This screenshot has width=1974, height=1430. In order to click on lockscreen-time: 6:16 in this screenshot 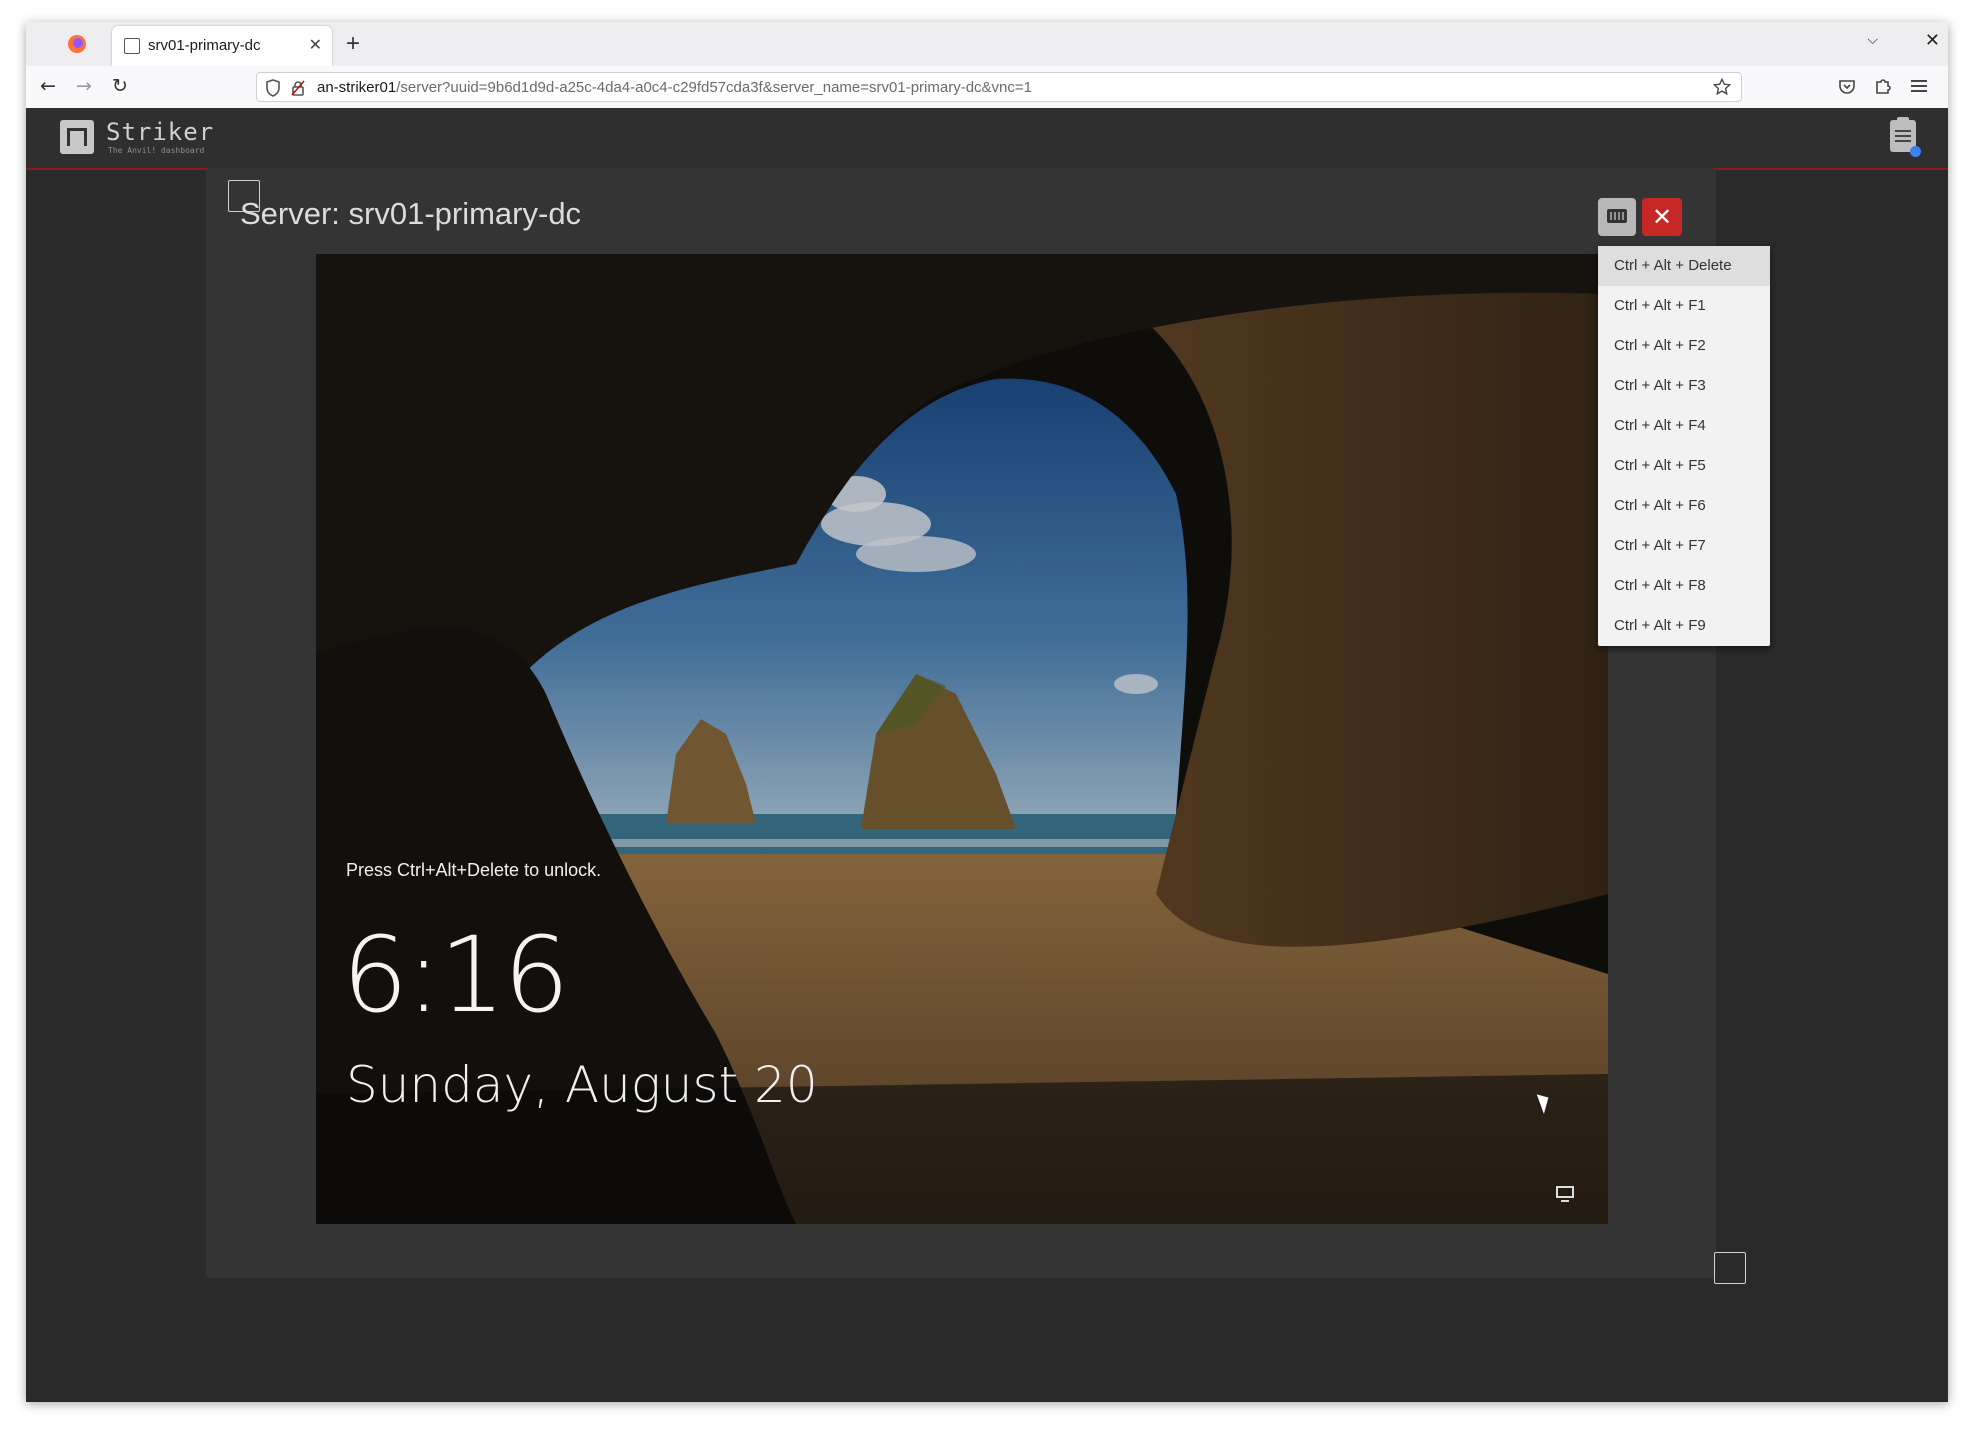, I will do `click(456, 975)`.